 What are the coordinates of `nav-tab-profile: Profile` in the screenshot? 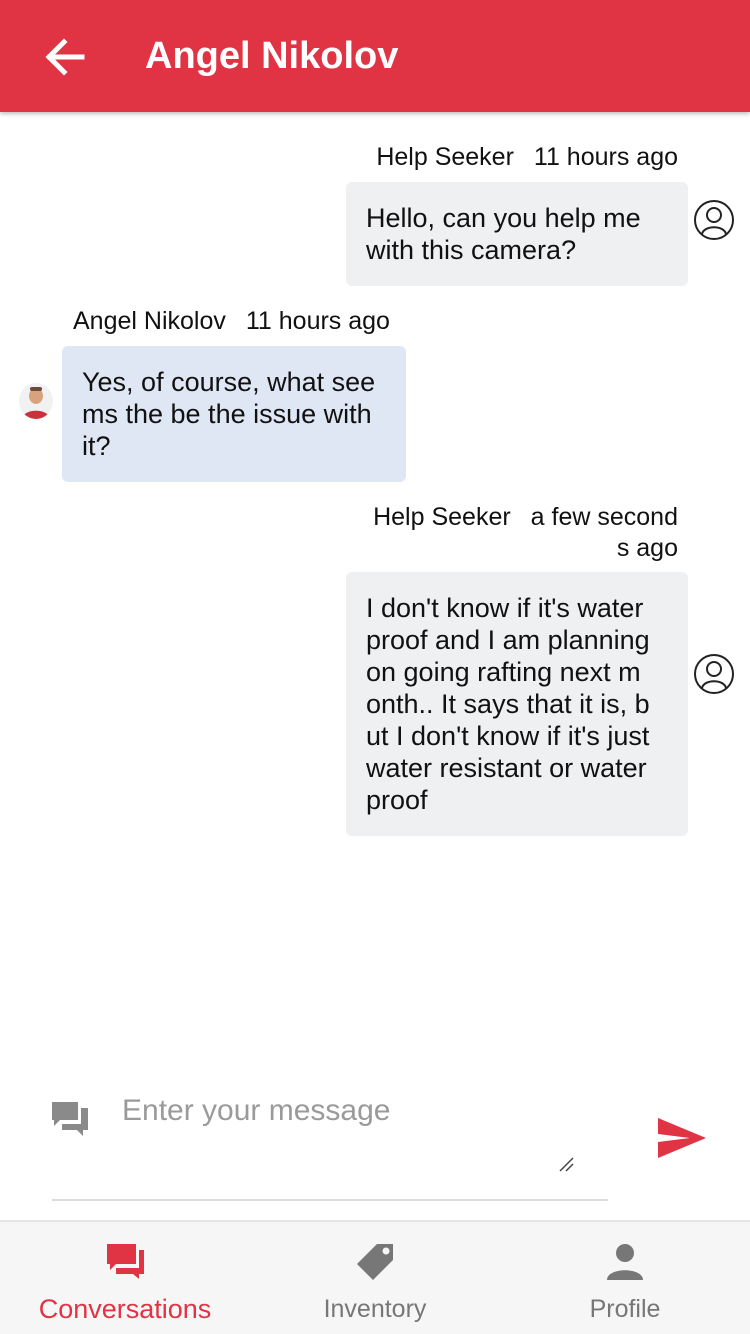 It's located at (625, 1278).